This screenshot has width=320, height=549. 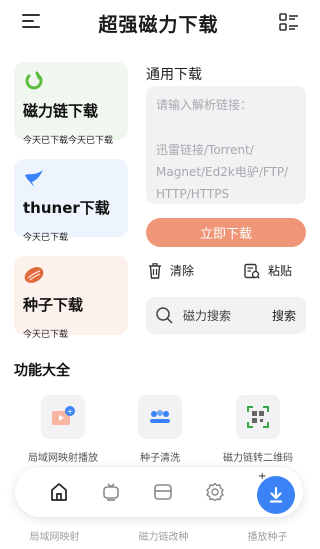 I want to click on torrent-download-card: 种子下载 今天已下载, so click(x=71, y=298).